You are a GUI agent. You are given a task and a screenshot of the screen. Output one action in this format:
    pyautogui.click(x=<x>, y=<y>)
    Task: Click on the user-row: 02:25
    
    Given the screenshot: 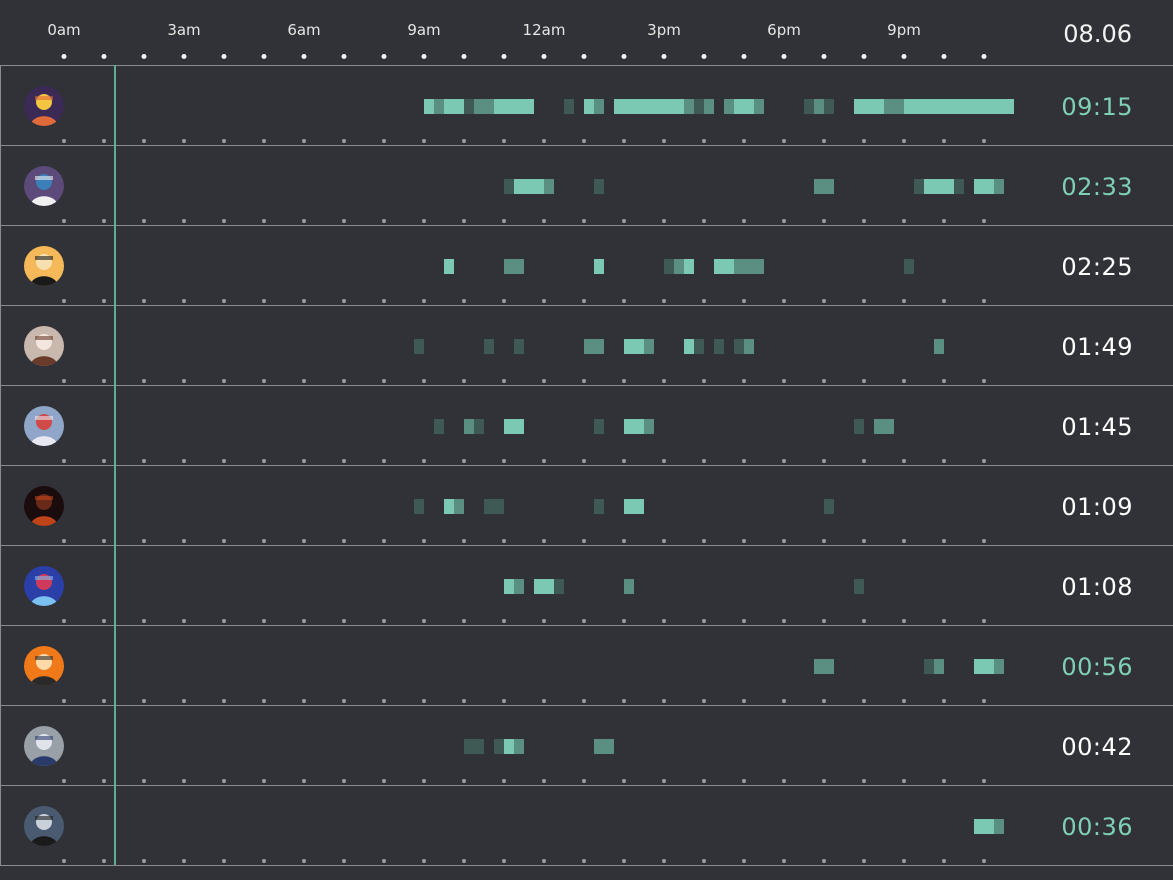 What is the action you would take?
    pyautogui.click(x=586, y=265)
    